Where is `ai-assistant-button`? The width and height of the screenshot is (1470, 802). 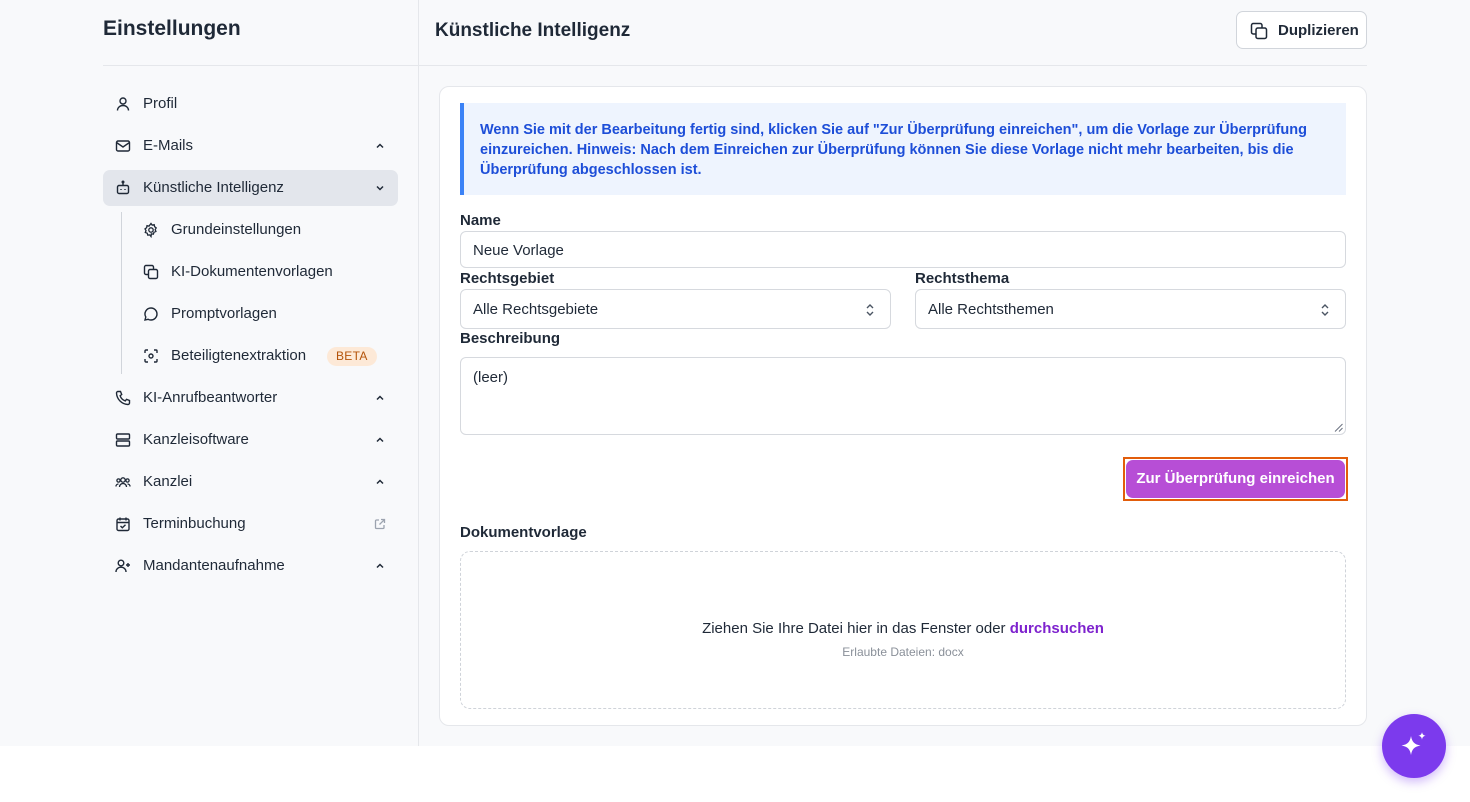
ai-assistant-button is located at coordinates (1414, 746).